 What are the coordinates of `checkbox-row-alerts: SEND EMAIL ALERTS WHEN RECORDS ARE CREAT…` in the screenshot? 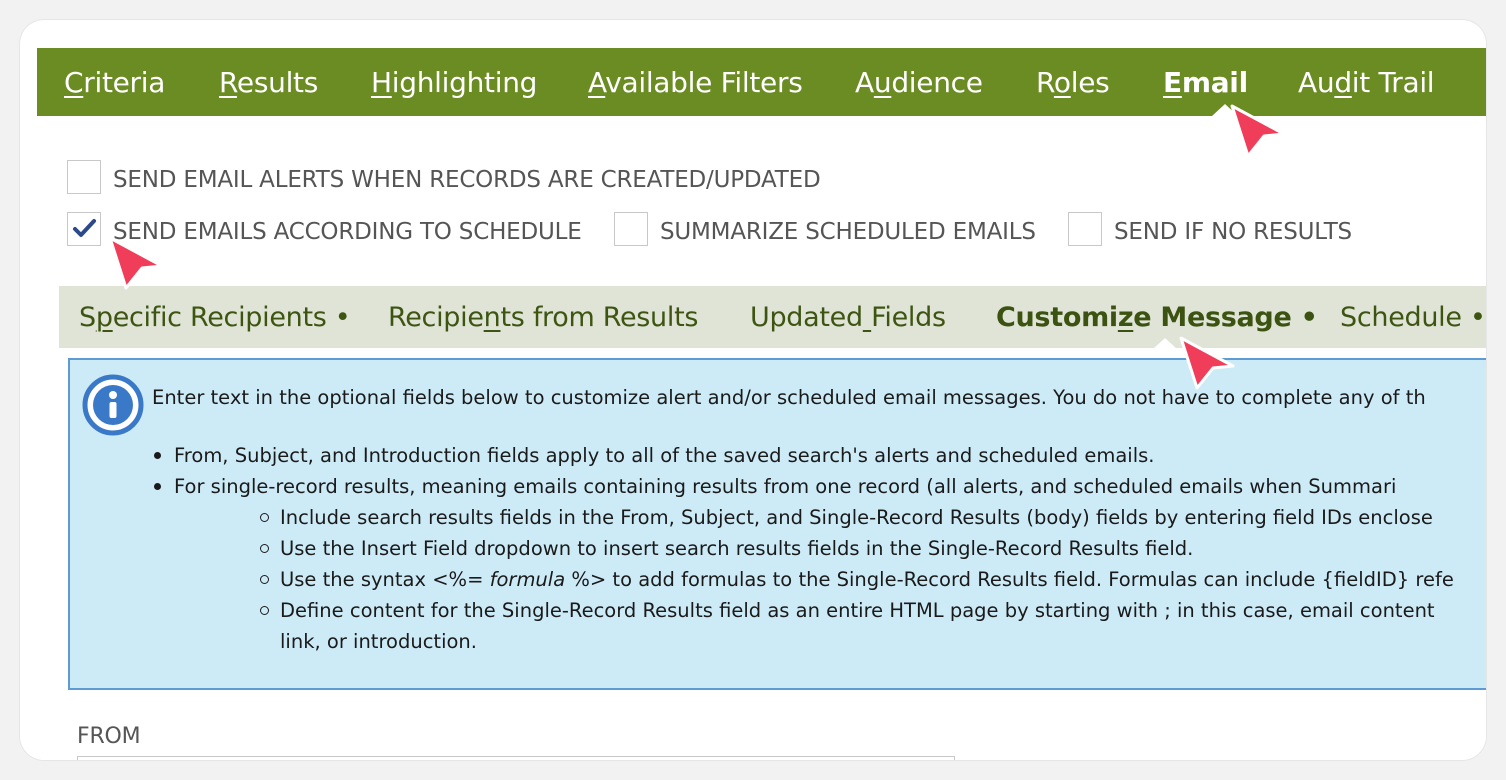 It's located at (761, 180).